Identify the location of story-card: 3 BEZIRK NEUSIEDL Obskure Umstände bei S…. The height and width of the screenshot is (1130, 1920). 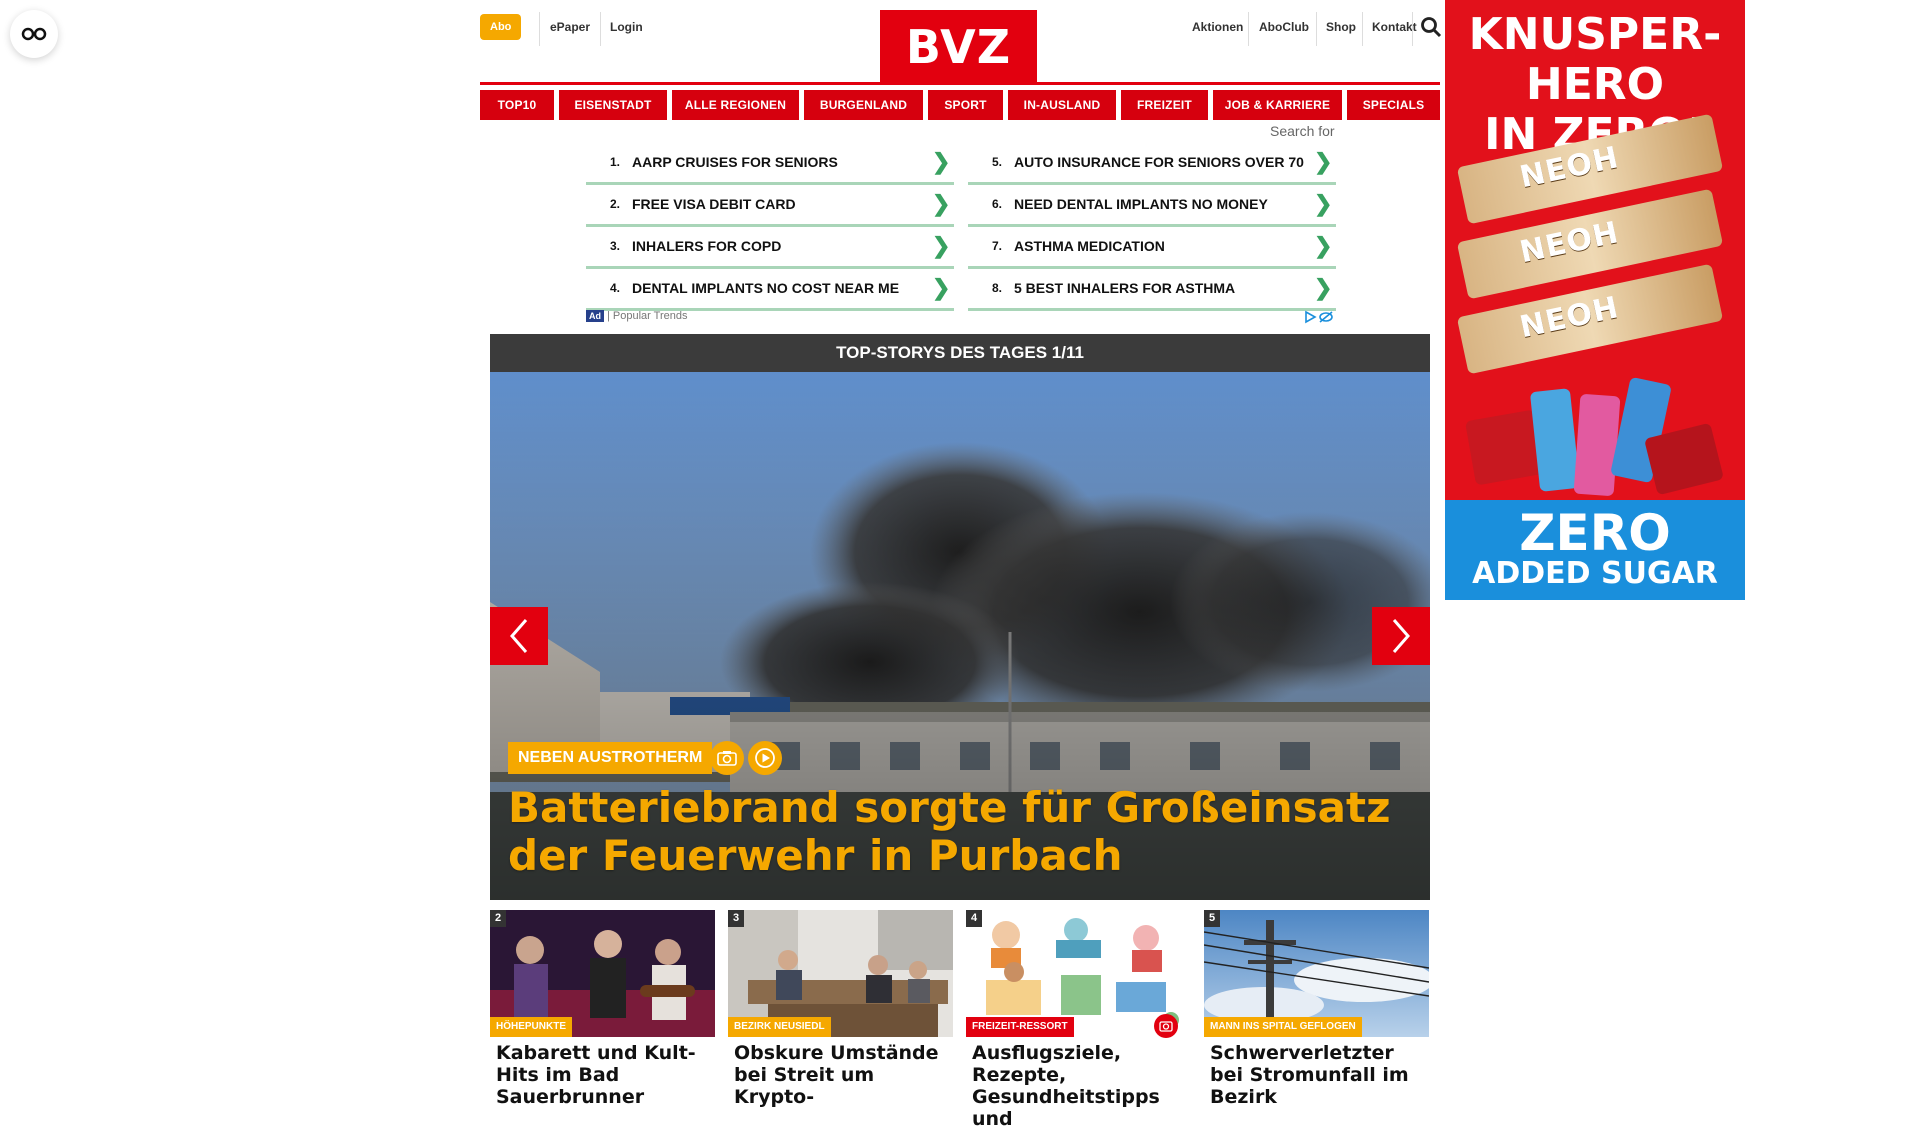
(840, 1009).